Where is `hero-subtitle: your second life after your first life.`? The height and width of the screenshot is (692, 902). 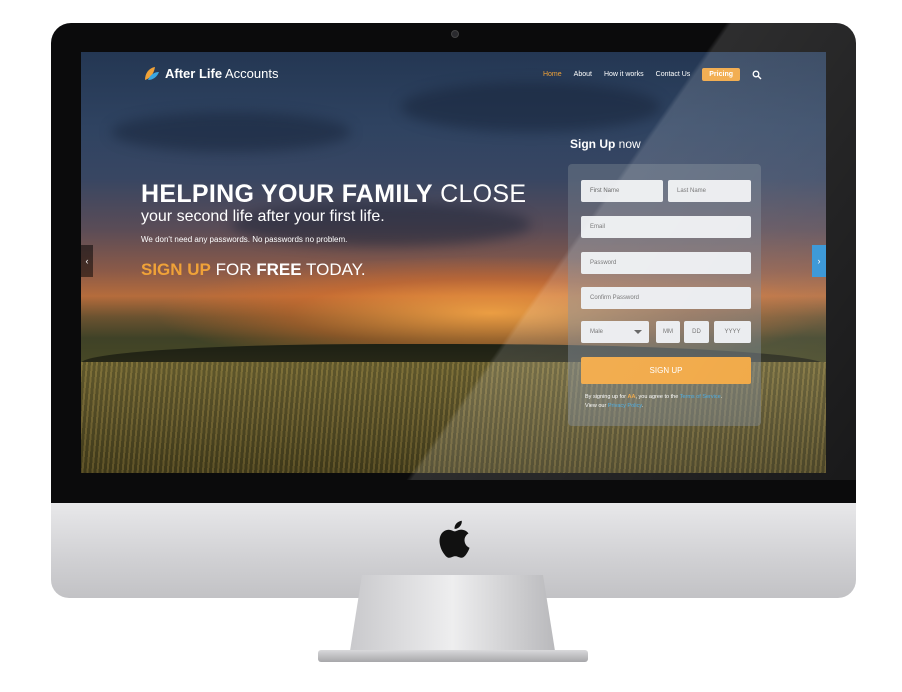
hero-subtitle: your second life after your first life. is located at coordinates (263, 216).